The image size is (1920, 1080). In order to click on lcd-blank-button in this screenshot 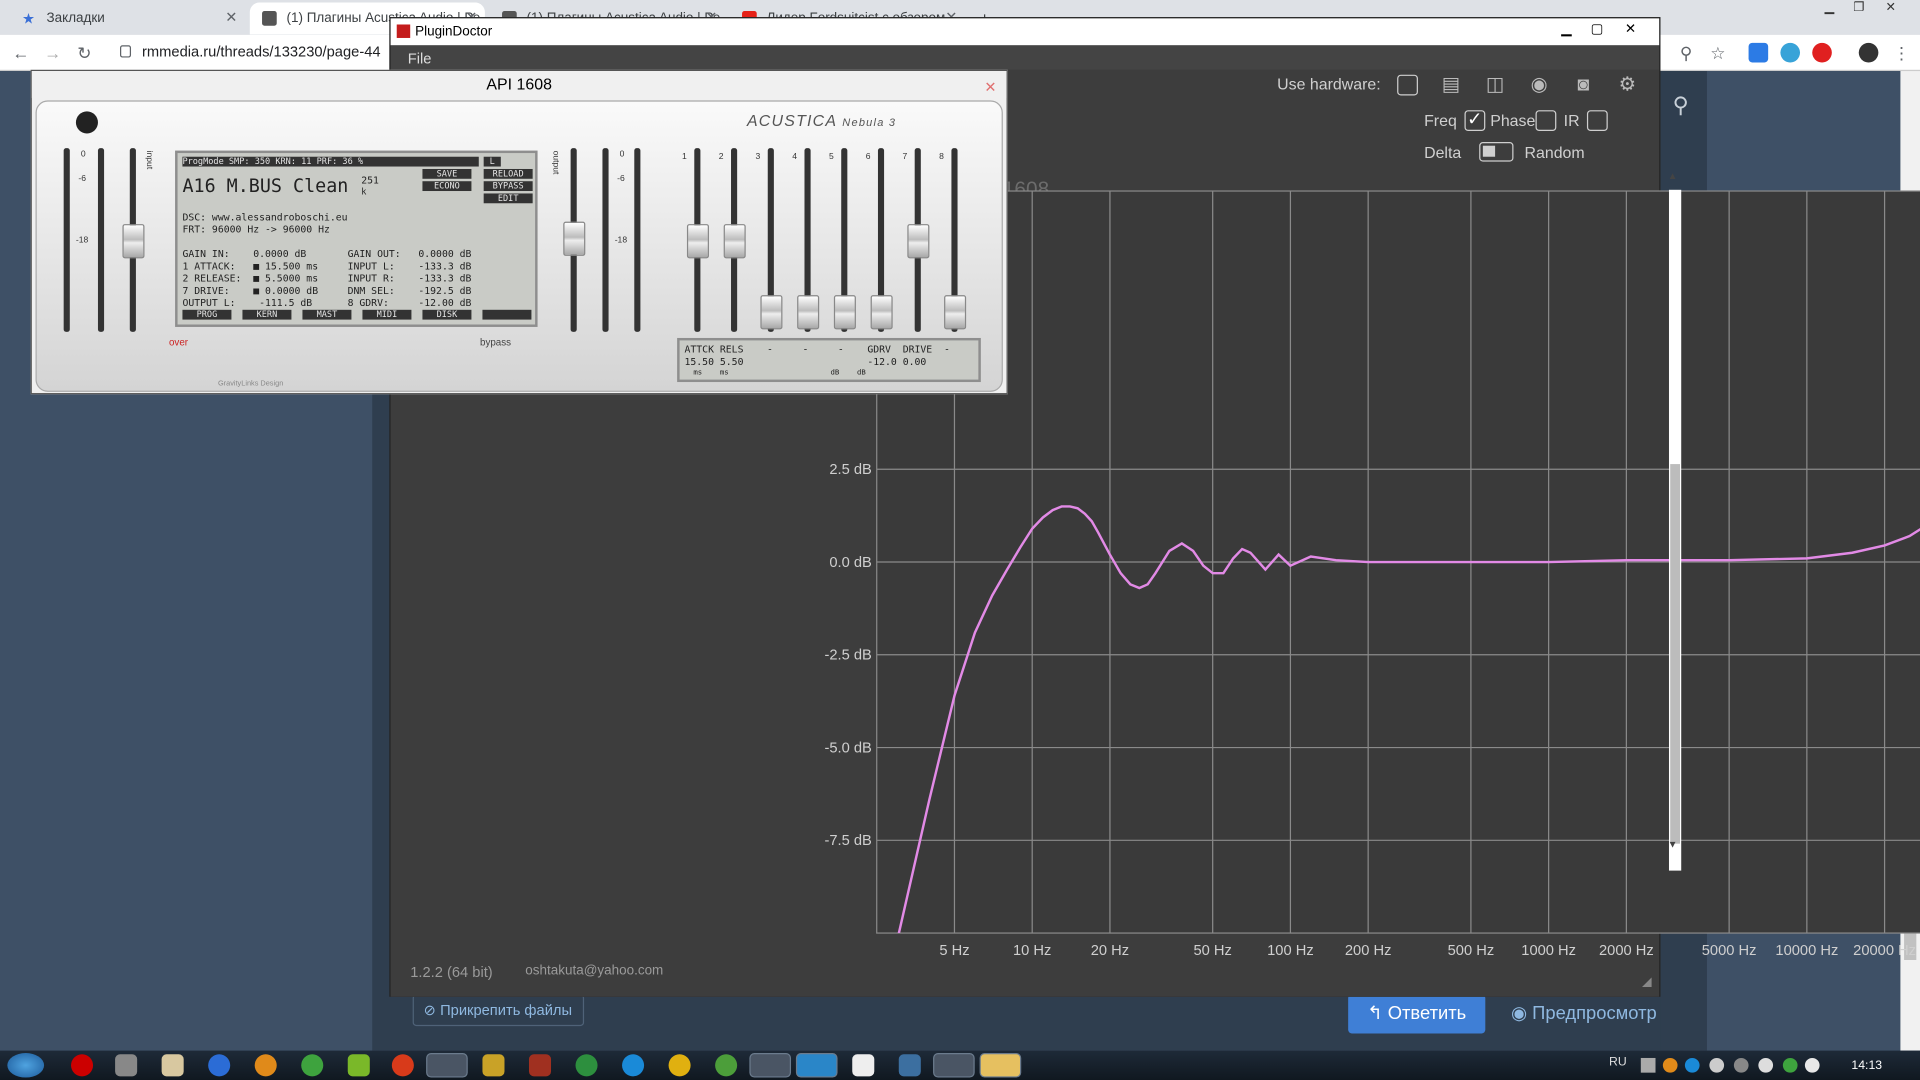, I will do `click(507, 314)`.